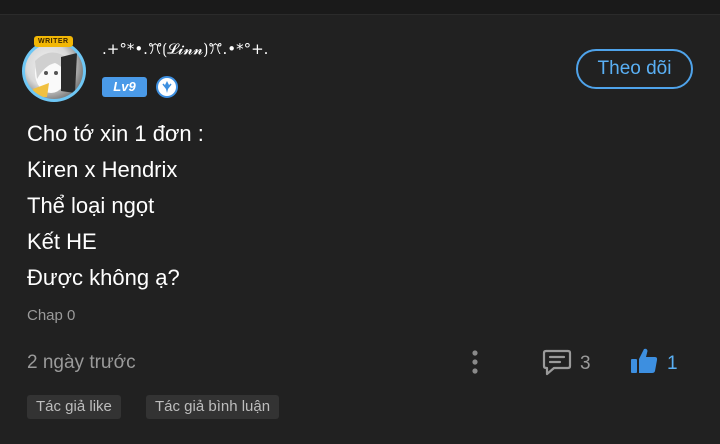  What do you see at coordinates (81, 362) in the screenshot?
I see `timestamp: 2 ngày trước` at bounding box center [81, 362].